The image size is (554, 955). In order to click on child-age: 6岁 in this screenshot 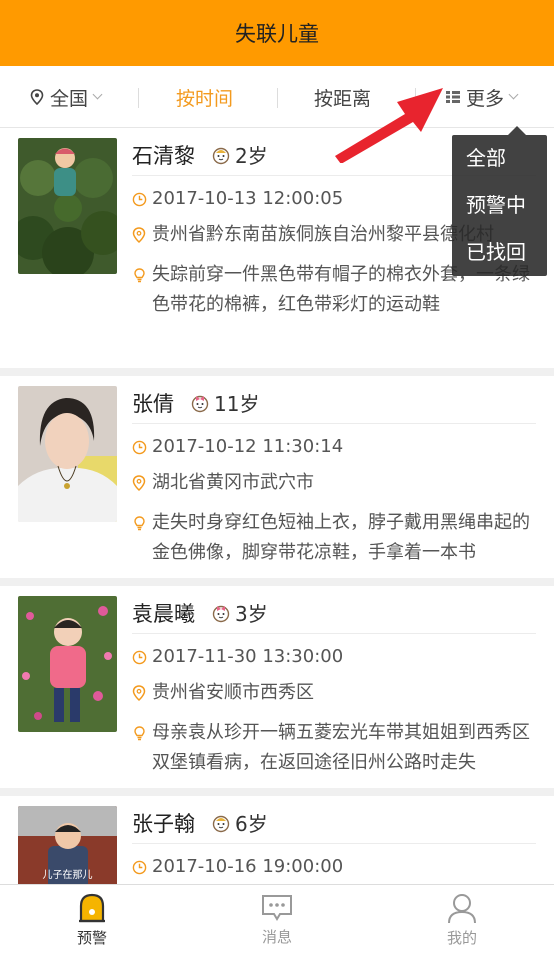, I will do `click(251, 824)`.